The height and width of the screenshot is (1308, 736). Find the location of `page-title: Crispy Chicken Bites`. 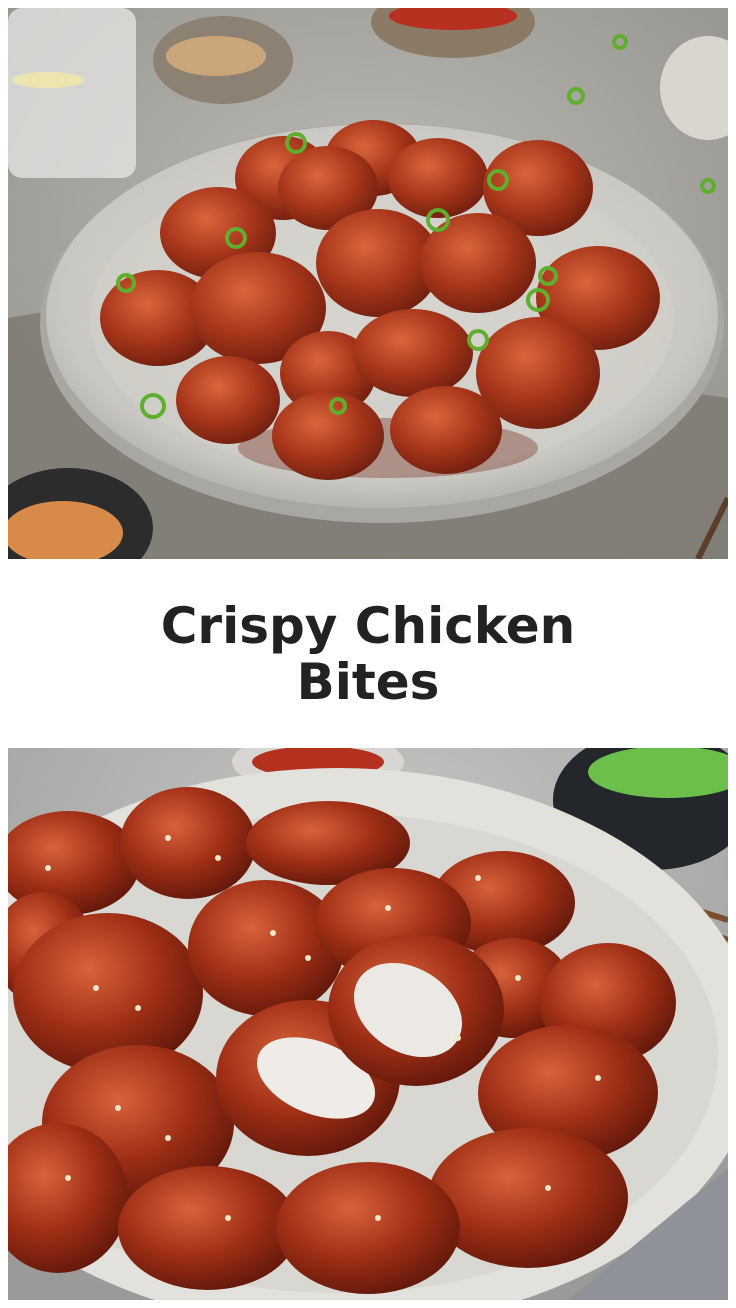

page-title: Crispy Chicken Bites is located at coordinates (368, 653).